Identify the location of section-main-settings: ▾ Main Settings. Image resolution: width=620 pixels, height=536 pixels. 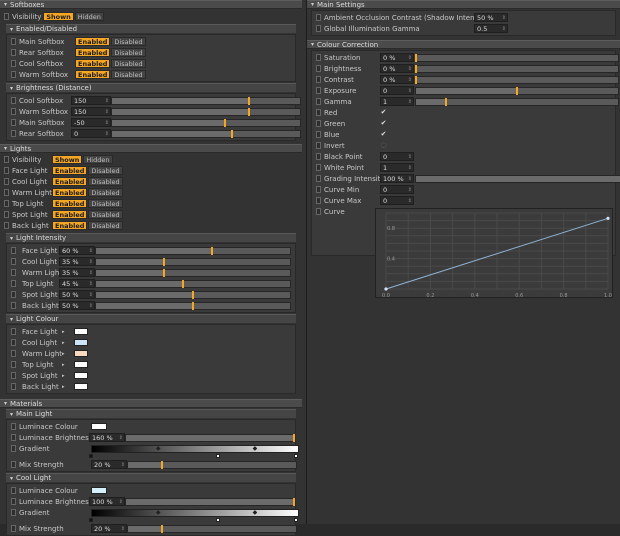
(463, 4).